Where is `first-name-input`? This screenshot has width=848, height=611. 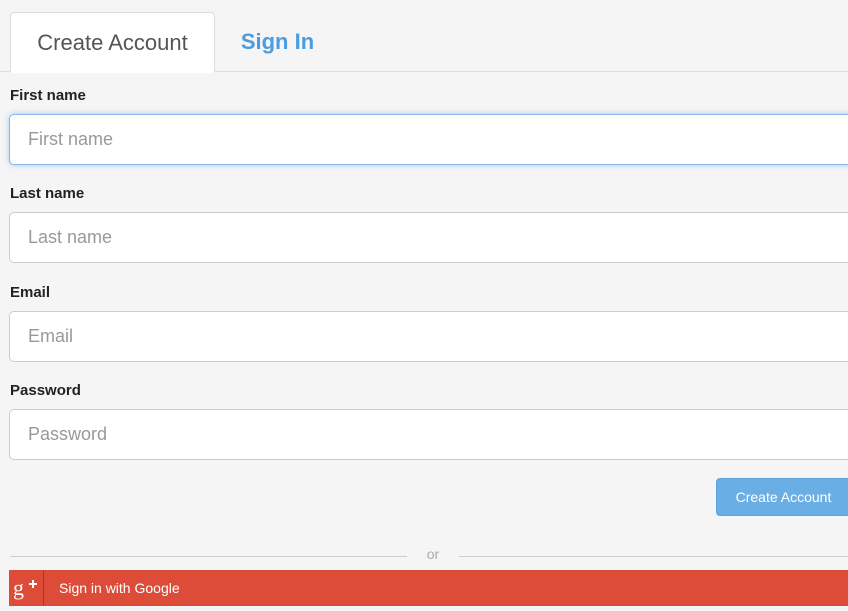 first-name-input is located at coordinates (428, 139).